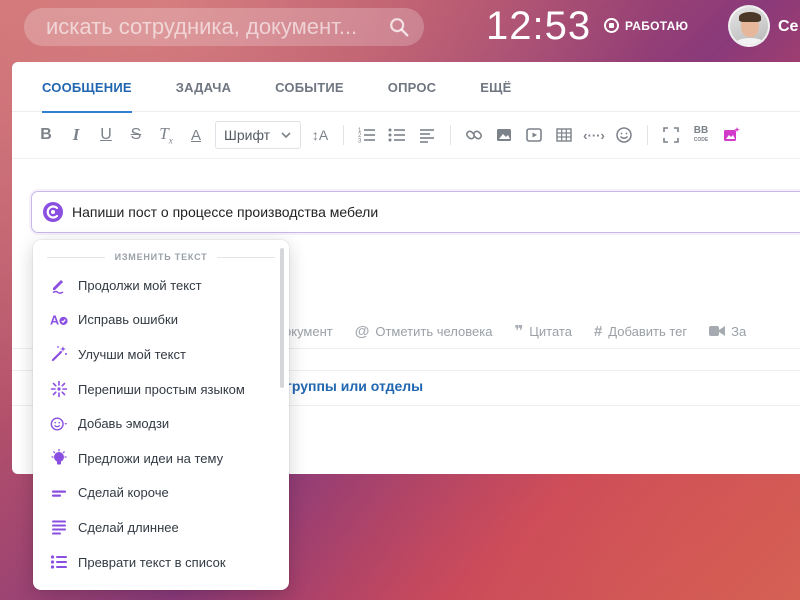 This screenshot has height=600, width=800. I want to click on work-status-label: РАБОТАЮ, so click(657, 25).